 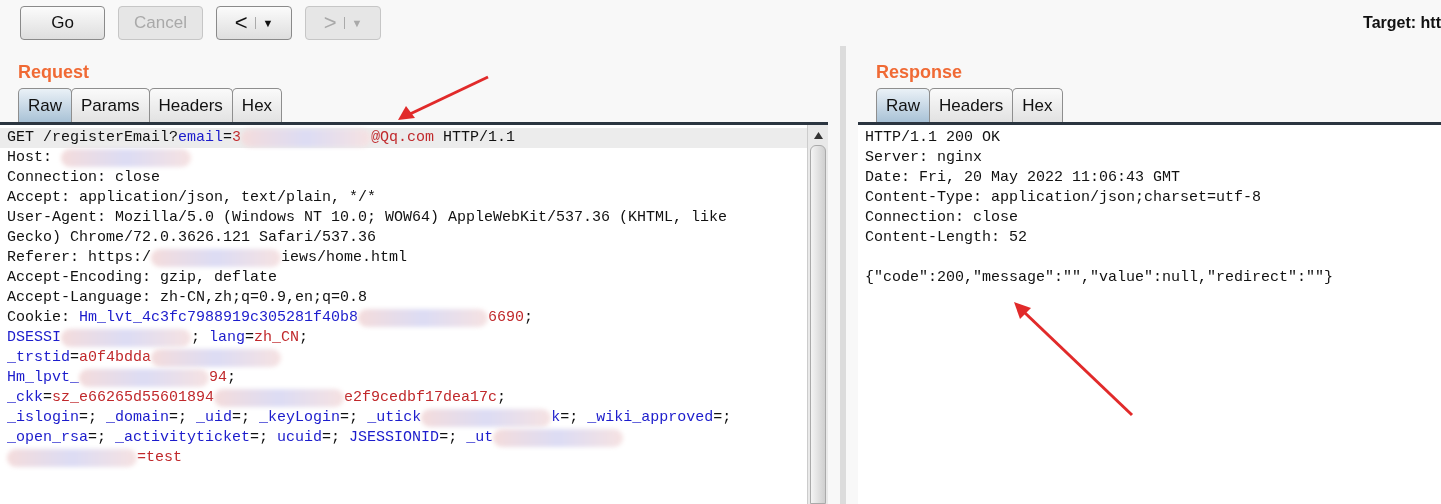 I want to click on request-title: Request, so click(x=53, y=71).